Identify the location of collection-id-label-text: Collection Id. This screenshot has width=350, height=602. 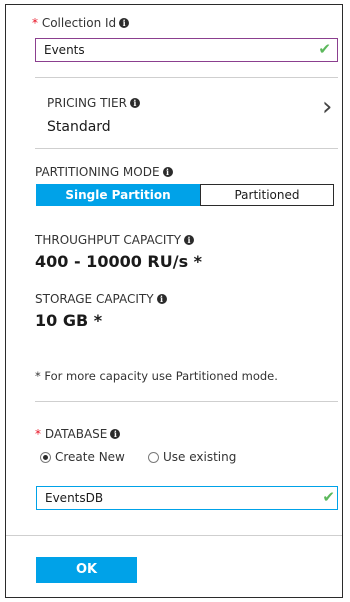
(79, 23).